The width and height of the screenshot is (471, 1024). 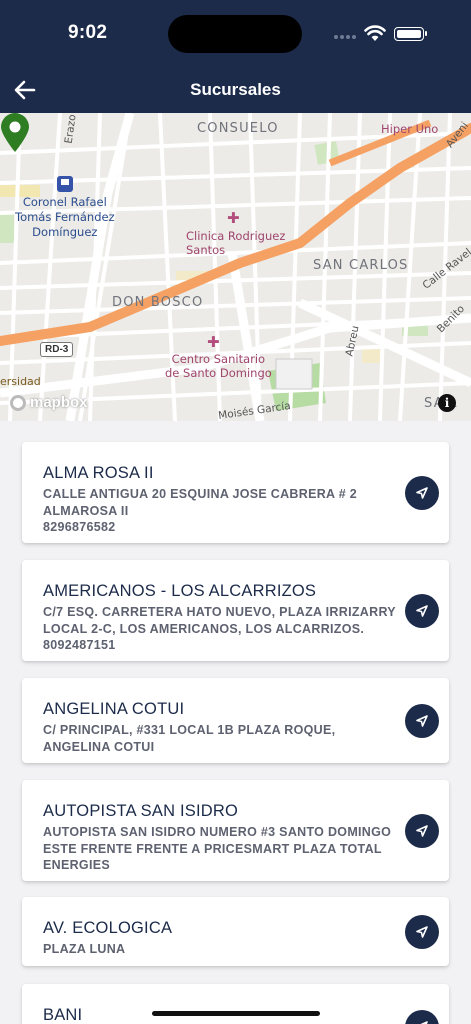 What do you see at coordinates (84, 949) in the screenshot?
I see `branch-address: PLAZA LUNA` at bounding box center [84, 949].